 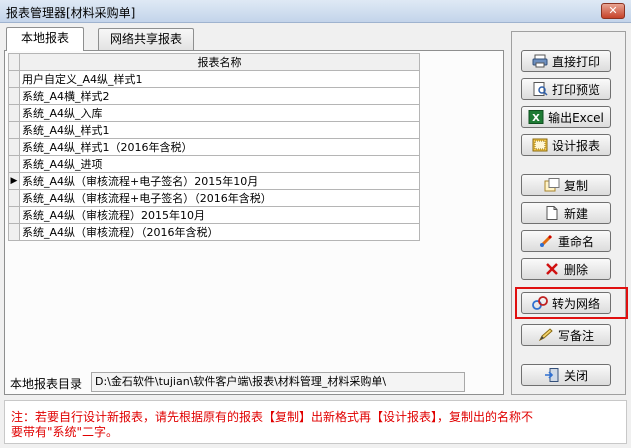 What do you see at coordinates (278, 382) in the screenshot?
I see `directory-path-field: D:\金石软件\tujian\软件客户端\报表\材料管理_材料采购单\` at bounding box center [278, 382].